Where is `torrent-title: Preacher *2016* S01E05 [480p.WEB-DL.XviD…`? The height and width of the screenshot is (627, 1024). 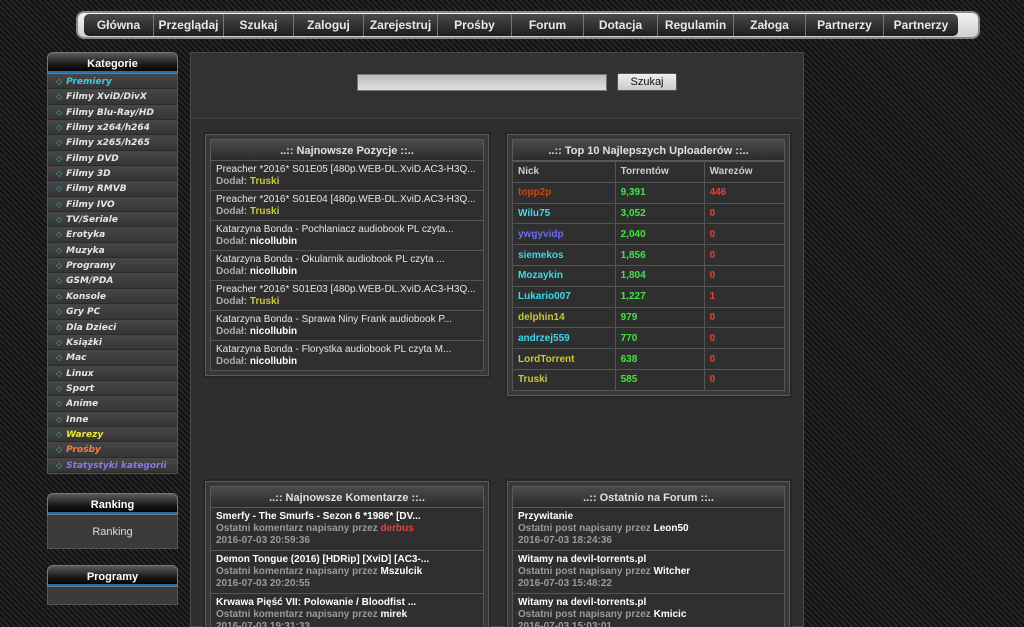 torrent-title: Preacher *2016* S01E05 [480p.WEB-DL.XviD… is located at coordinates (347, 170).